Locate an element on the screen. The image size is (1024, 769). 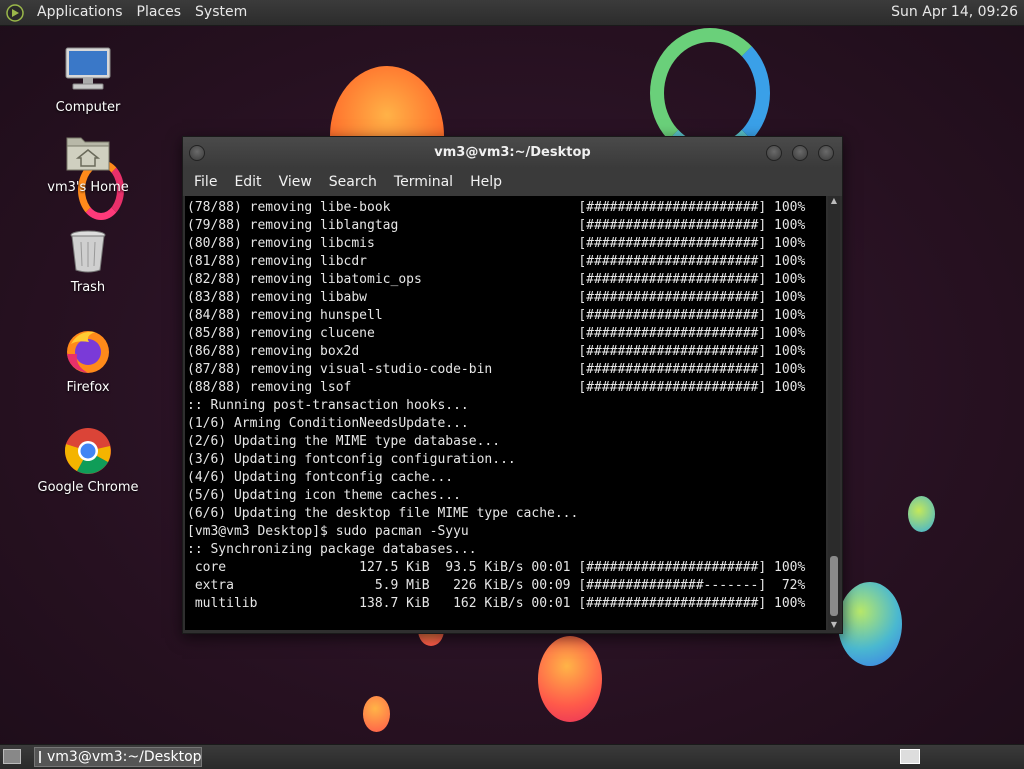
desktop-icon-label: Trash is located at coordinates (88, 287).